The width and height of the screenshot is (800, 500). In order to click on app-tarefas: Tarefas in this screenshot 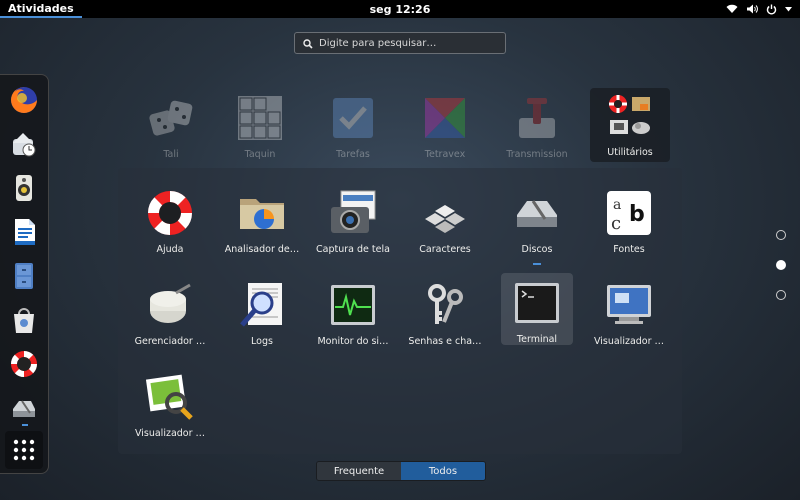, I will do `click(353, 129)`.